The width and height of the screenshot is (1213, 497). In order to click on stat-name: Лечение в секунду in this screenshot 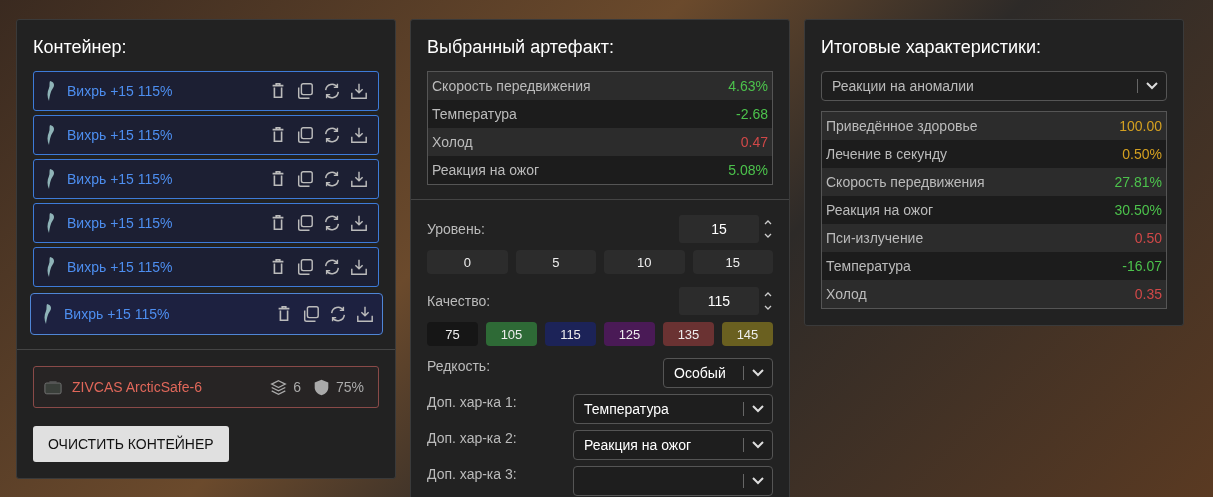, I will do `click(887, 154)`.